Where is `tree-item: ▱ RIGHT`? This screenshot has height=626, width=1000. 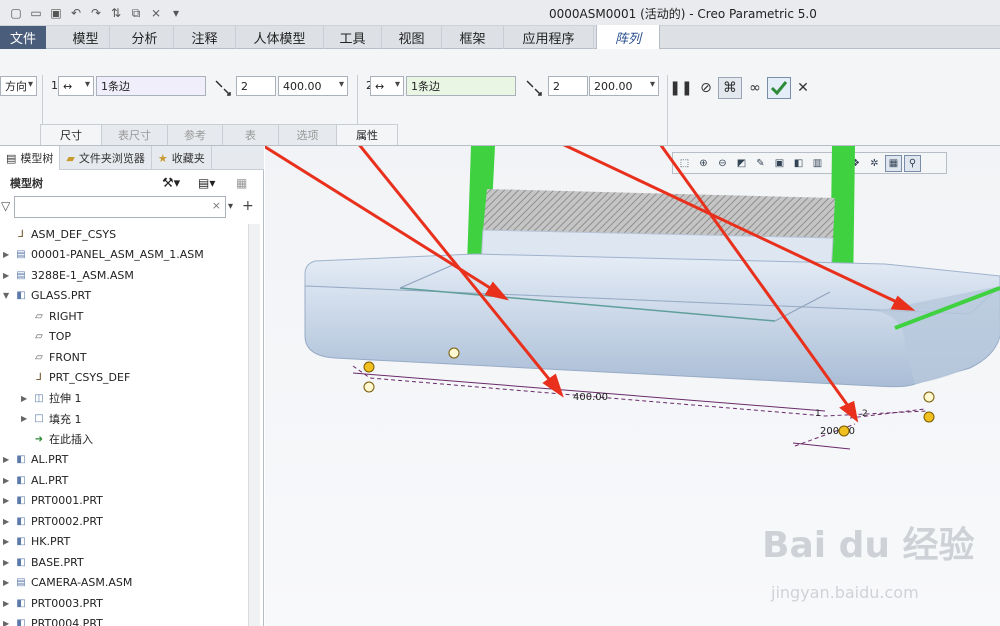
tree-item: ▱ RIGHT is located at coordinates (124, 316).